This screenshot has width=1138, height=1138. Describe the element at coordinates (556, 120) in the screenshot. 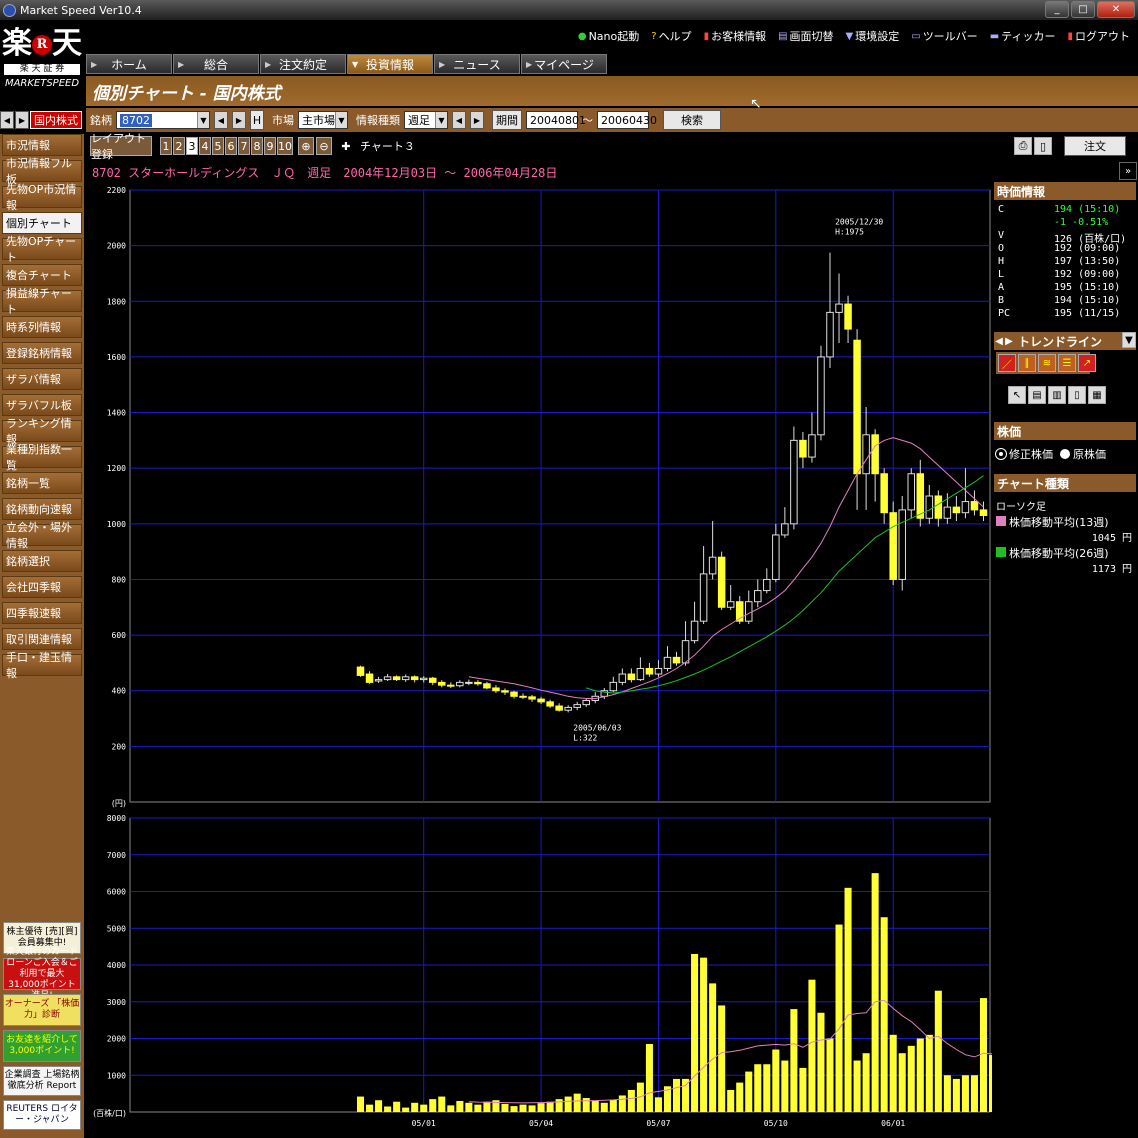

I see `period-from-input: 20040801` at that location.